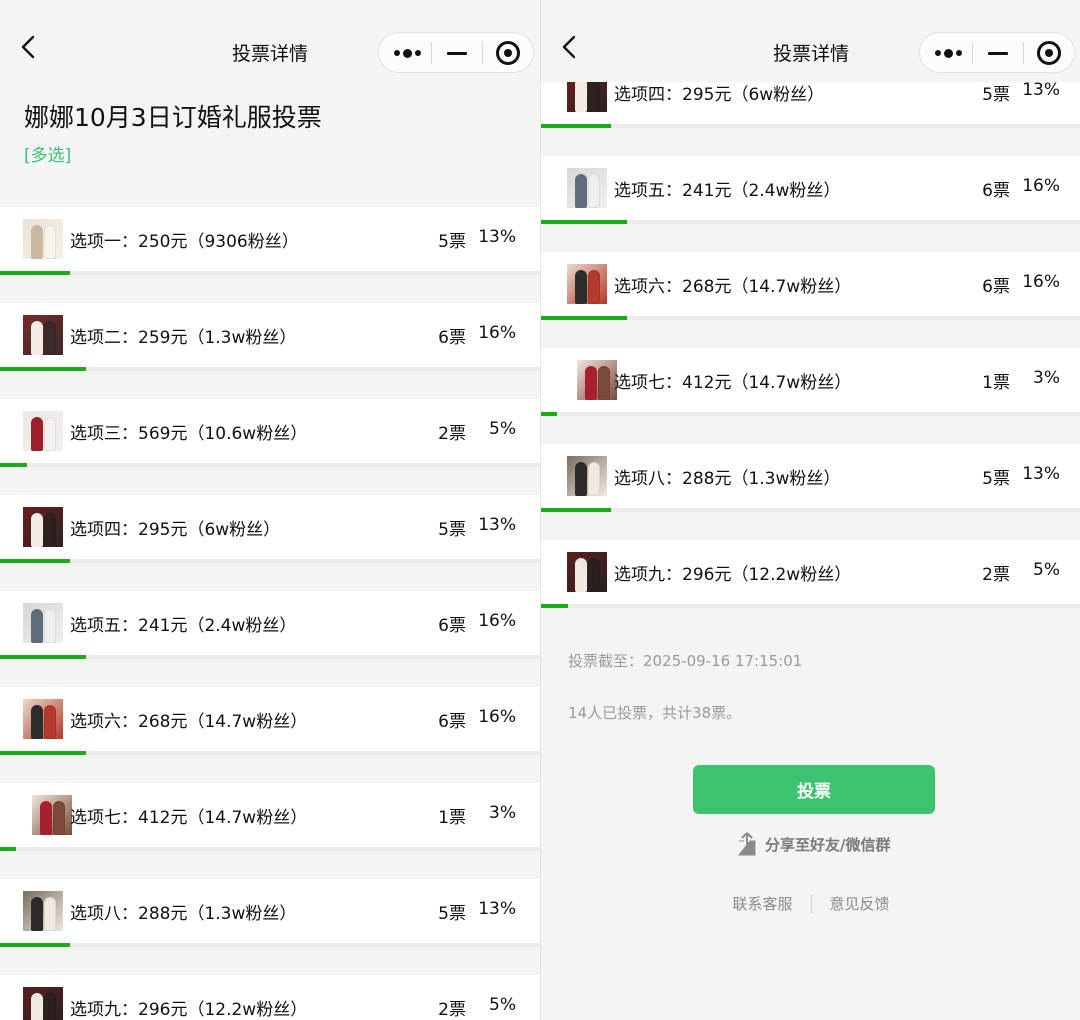 The width and height of the screenshot is (1080, 1020). Describe the element at coordinates (814, 789) in the screenshot. I see `vote-button: 投票` at that location.